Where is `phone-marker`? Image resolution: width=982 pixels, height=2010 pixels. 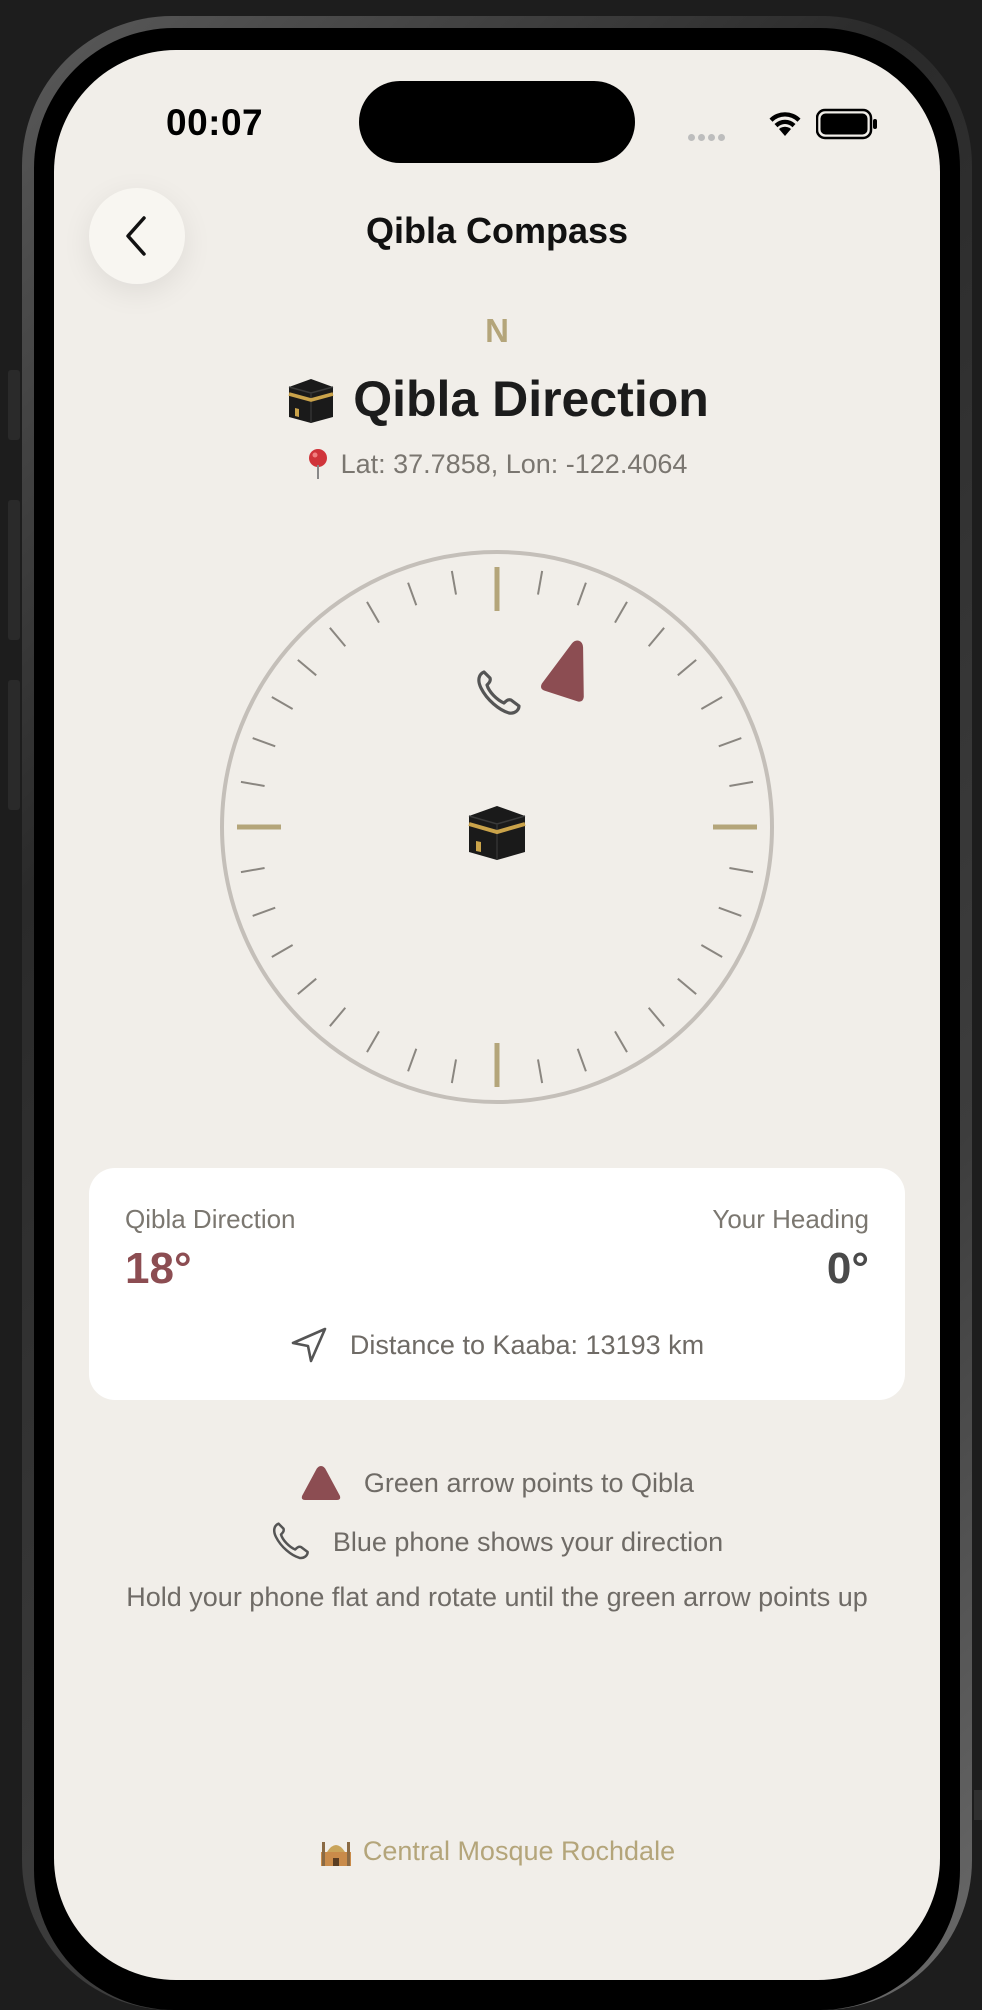 phone-marker is located at coordinates (499, 692).